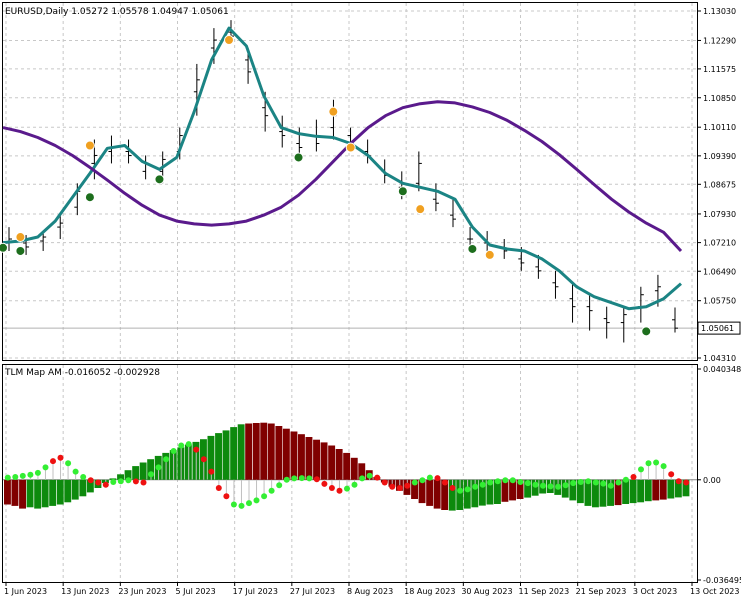  Describe the element at coordinates (142, 591) in the screenshot. I see `x-tick-label: 23 Jun 2023` at that location.